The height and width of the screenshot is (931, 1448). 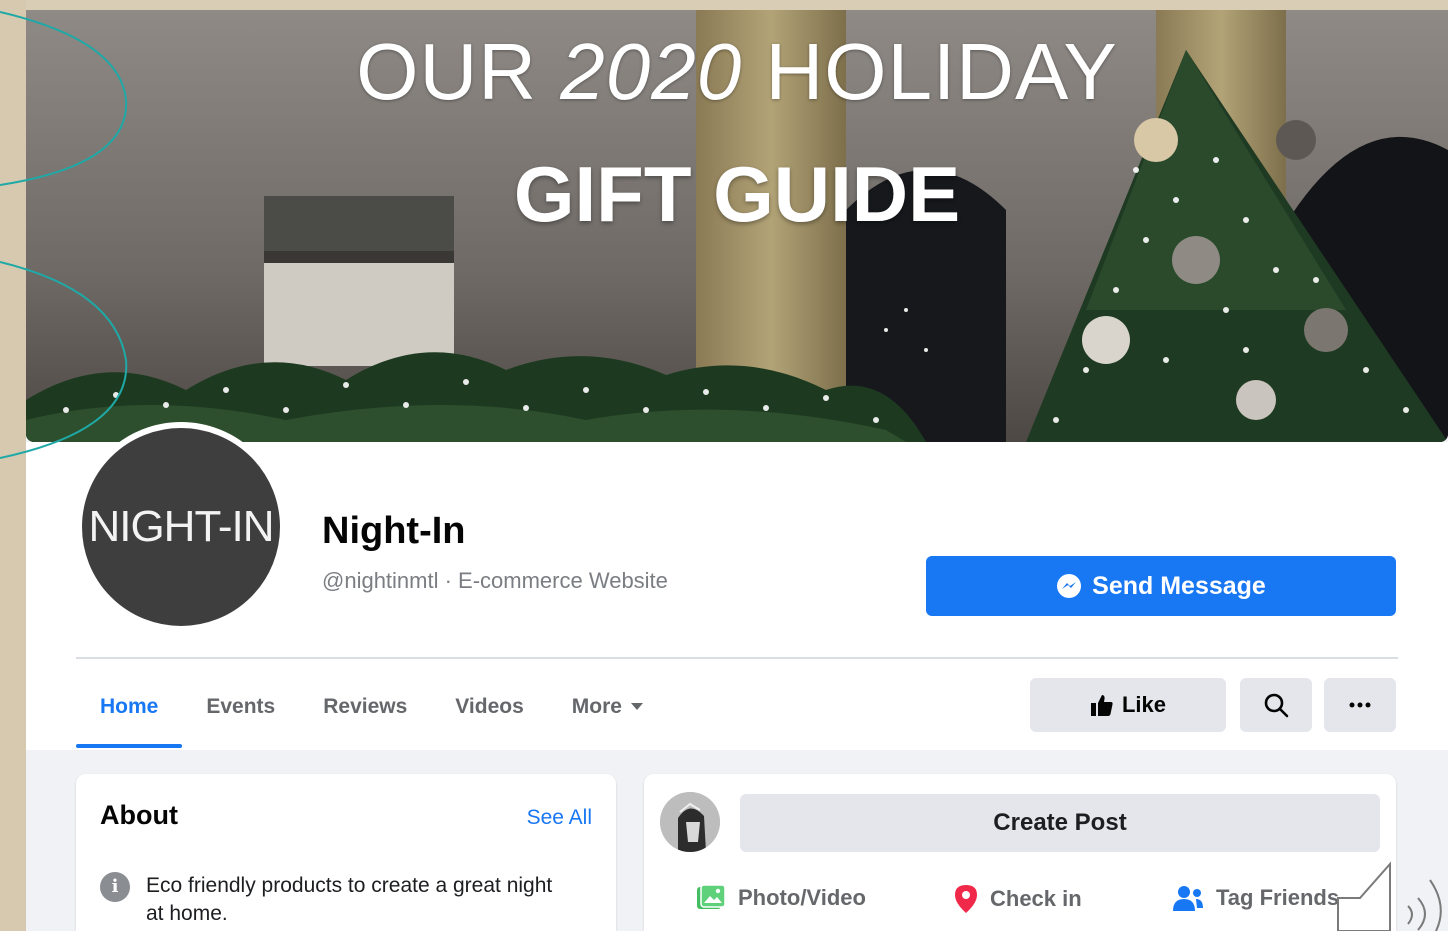 I want to click on speaker-icon, so click(x=1392, y=894).